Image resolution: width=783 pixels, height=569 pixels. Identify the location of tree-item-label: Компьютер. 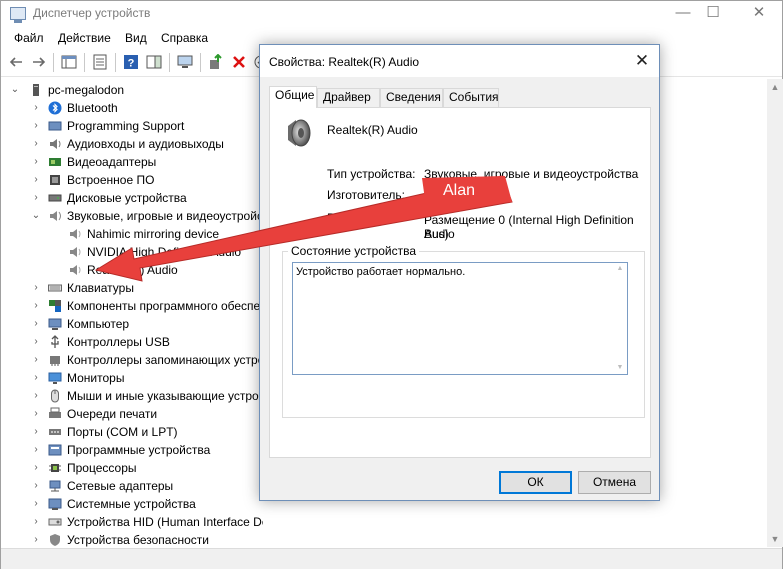
(98, 324).